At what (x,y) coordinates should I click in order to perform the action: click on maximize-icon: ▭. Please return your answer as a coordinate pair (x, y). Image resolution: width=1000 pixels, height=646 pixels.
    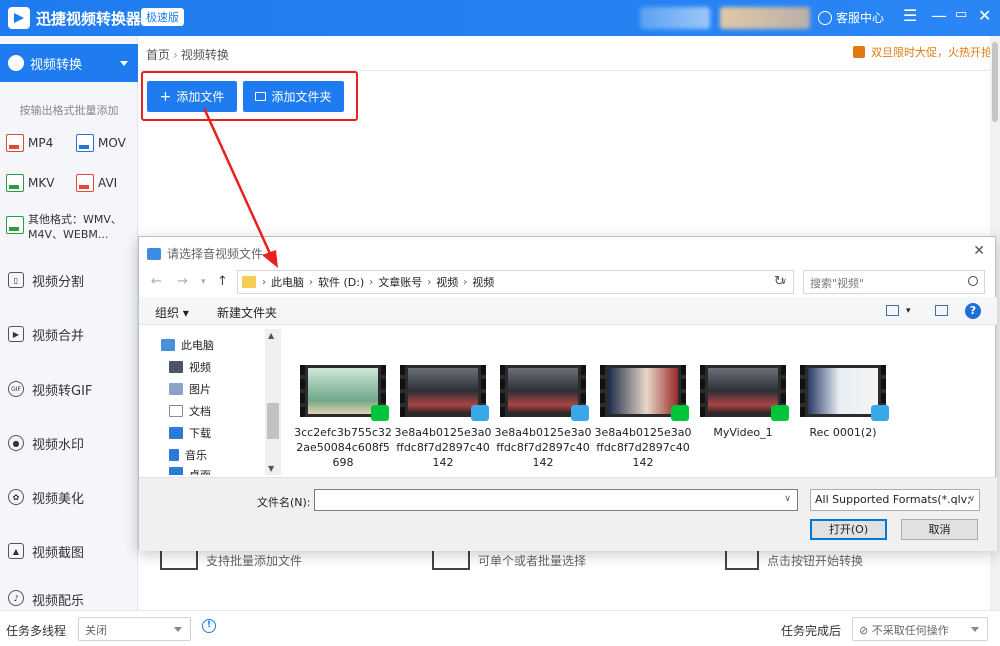
    Looking at the image, I should click on (961, 14).